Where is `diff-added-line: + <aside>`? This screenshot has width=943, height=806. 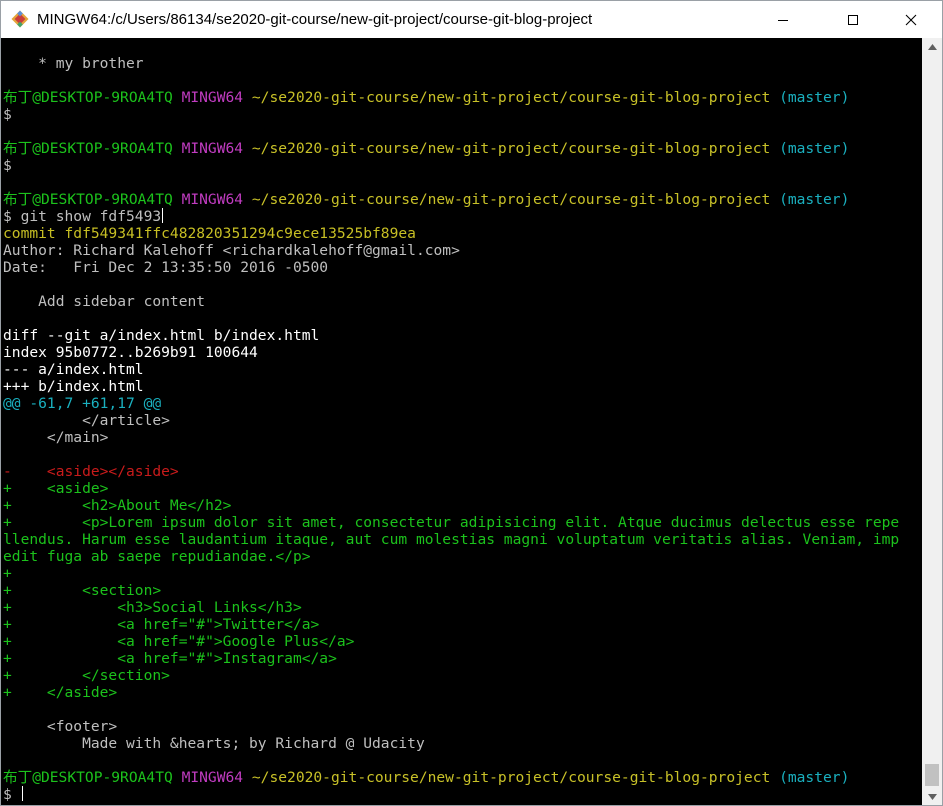 diff-added-line: + <aside> is located at coordinates (56, 488).